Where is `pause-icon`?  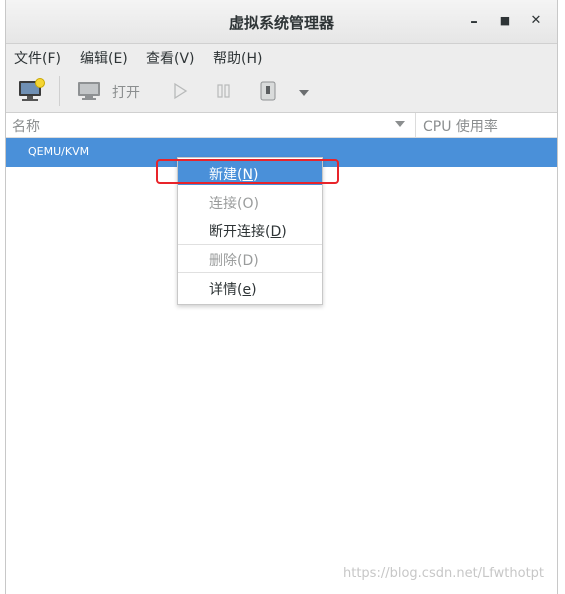
pause-icon is located at coordinates (223, 91).